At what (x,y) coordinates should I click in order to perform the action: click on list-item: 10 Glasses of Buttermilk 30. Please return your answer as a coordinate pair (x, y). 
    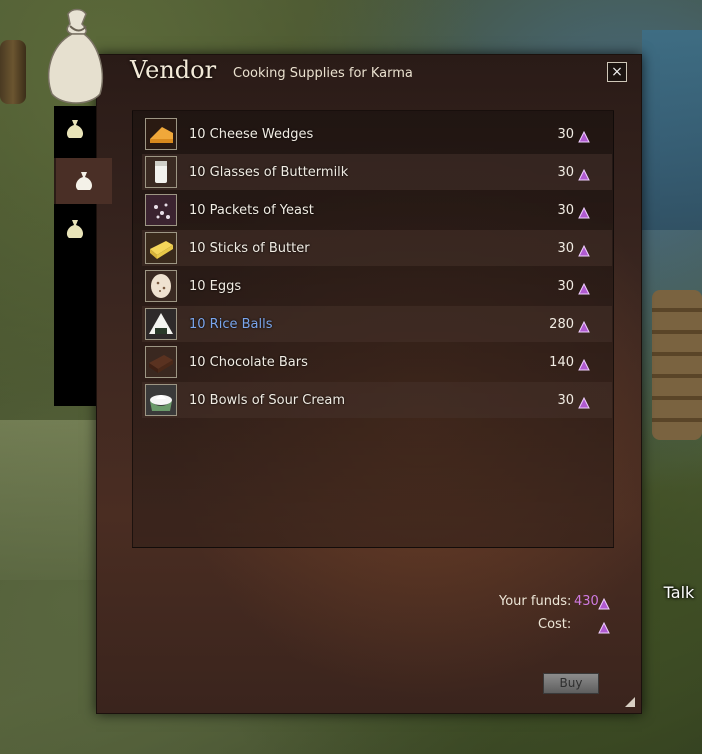
    Looking at the image, I should click on (377, 172).